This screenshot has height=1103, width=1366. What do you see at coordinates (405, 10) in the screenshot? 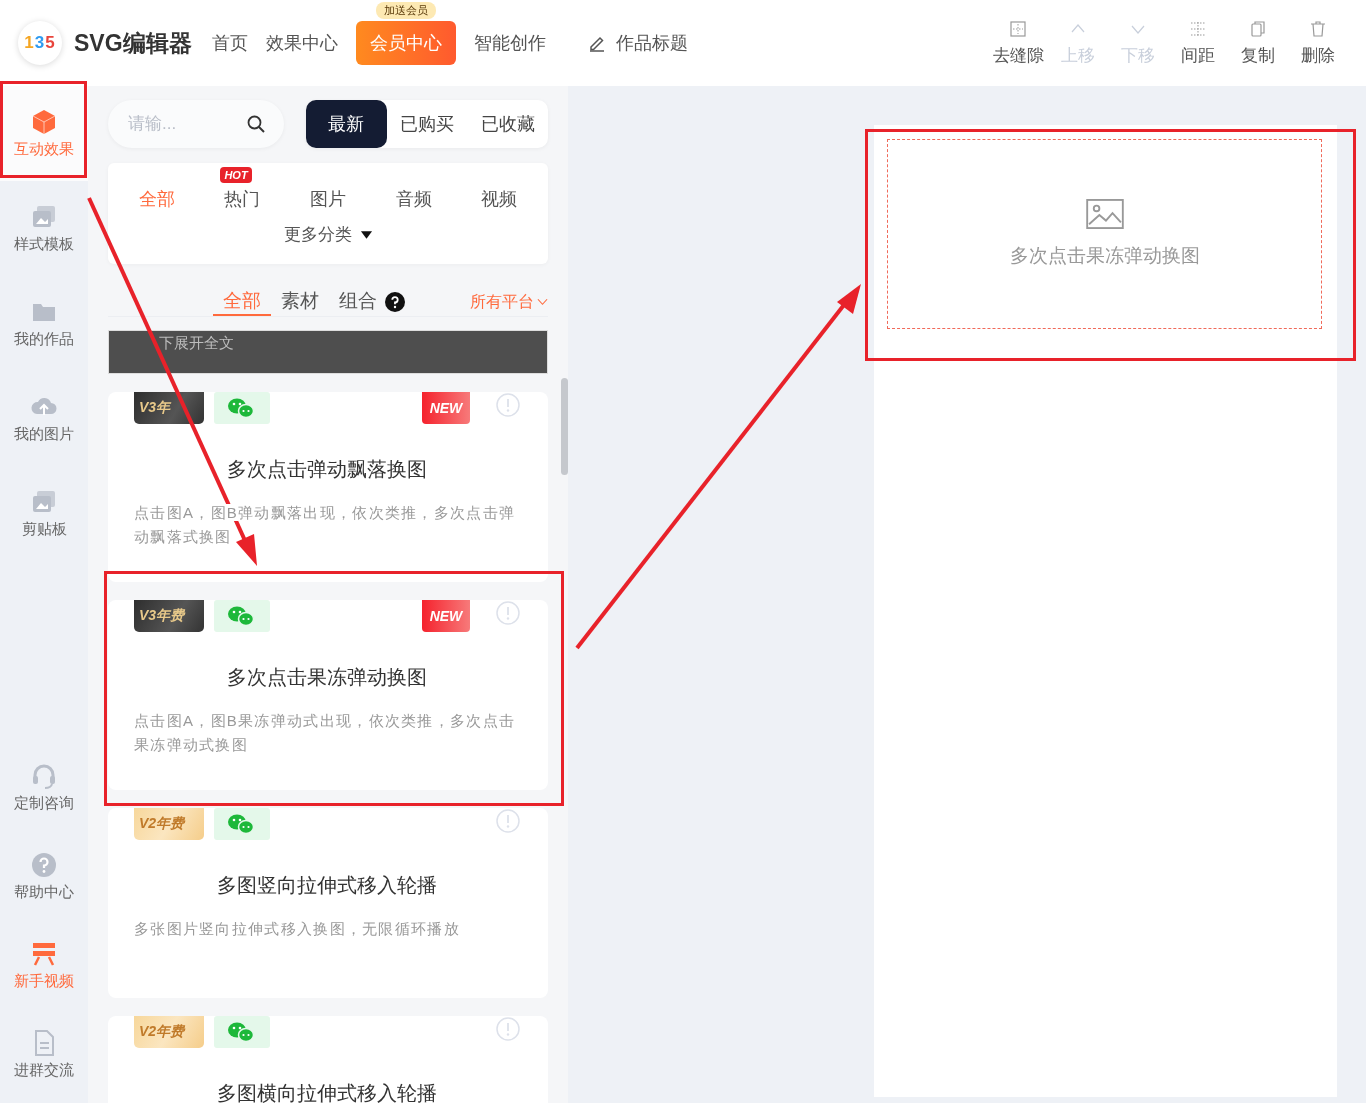
I see `promo-badge: 加送会员` at bounding box center [405, 10].